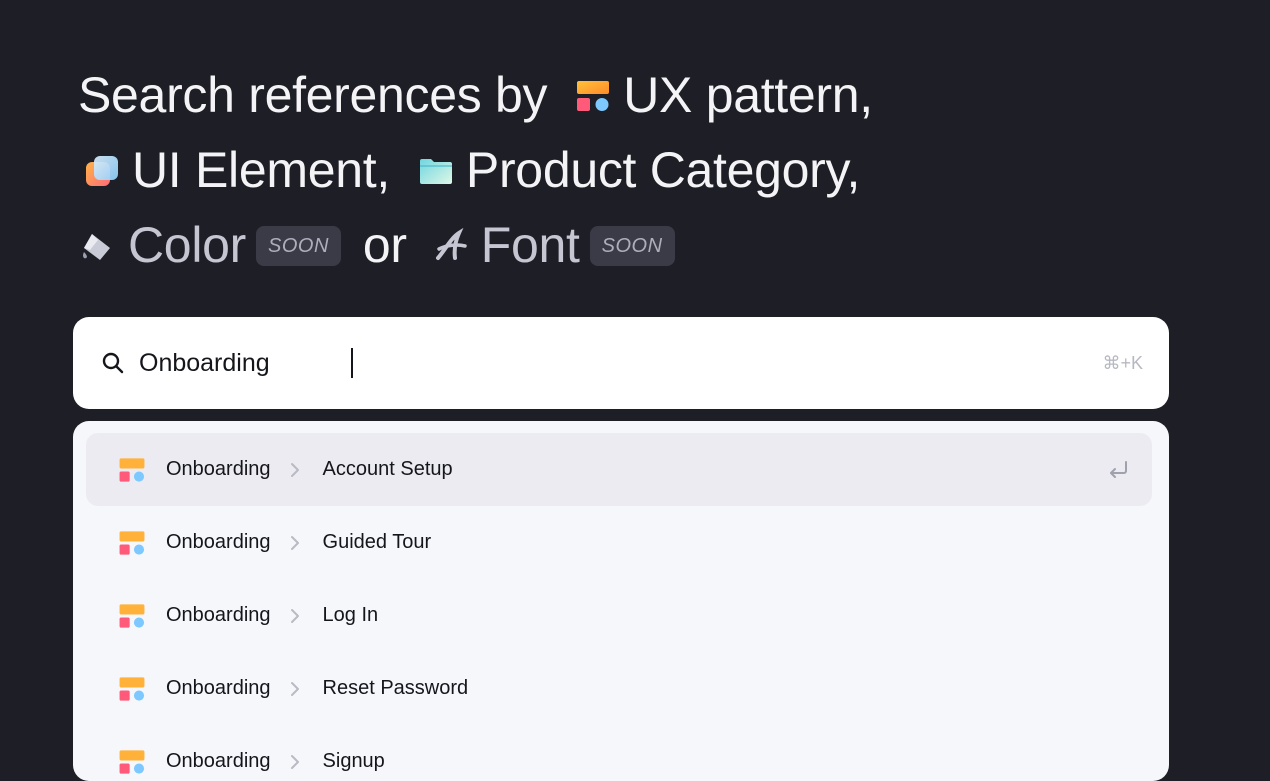 This screenshot has width=1270, height=781. What do you see at coordinates (113, 363) in the screenshot?
I see `search-icon` at bounding box center [113, 363].